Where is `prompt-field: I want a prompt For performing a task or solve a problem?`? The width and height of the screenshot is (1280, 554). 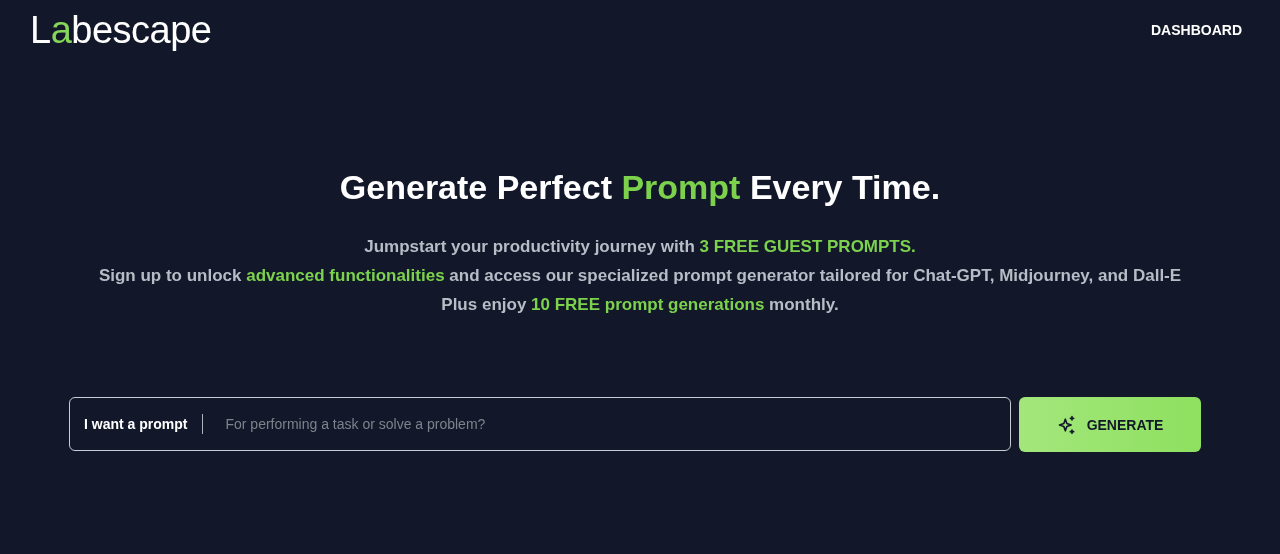
prompt-field: I want a prompt For performing a task or solve a problem? is located at coordinates (540, 424).